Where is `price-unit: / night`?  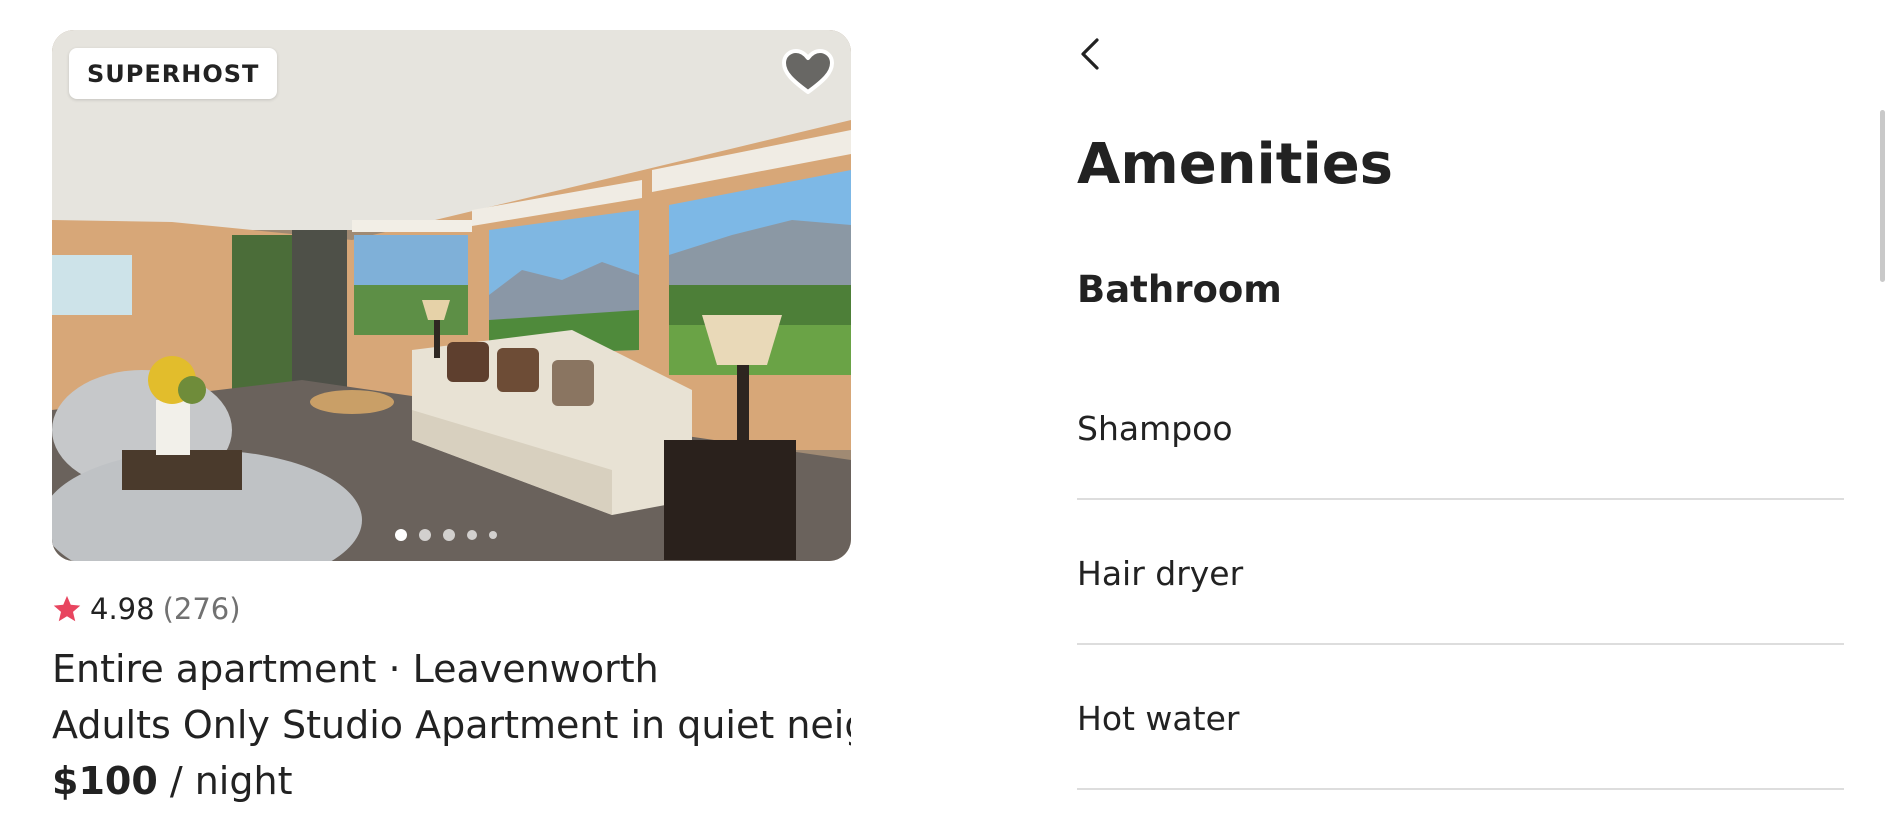 price-unit: / night is located at coordinates (225, 781).